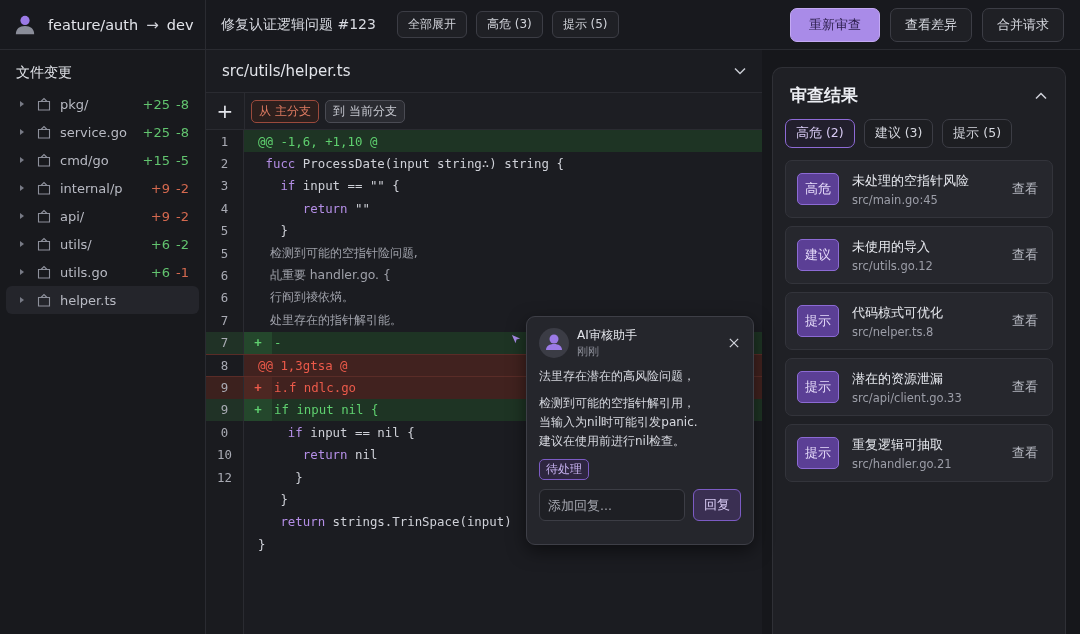 The height and width of the screenshot is (634, 1080). Describe the element at coordinates (898, 378) in the screenshot. I see `finding-title: 潜在的资源泄漏` at that location.